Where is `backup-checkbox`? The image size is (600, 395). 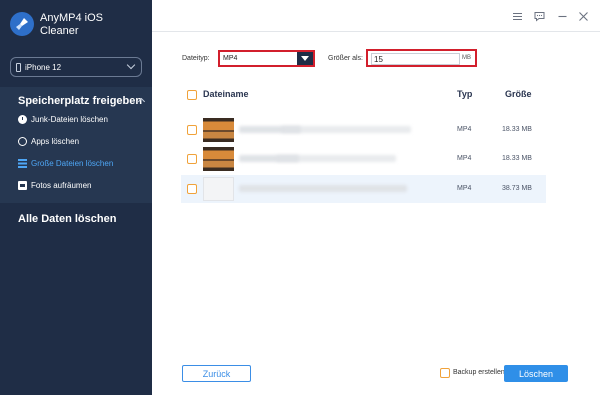
backup-checkbox is located at coordinates (445, 373).